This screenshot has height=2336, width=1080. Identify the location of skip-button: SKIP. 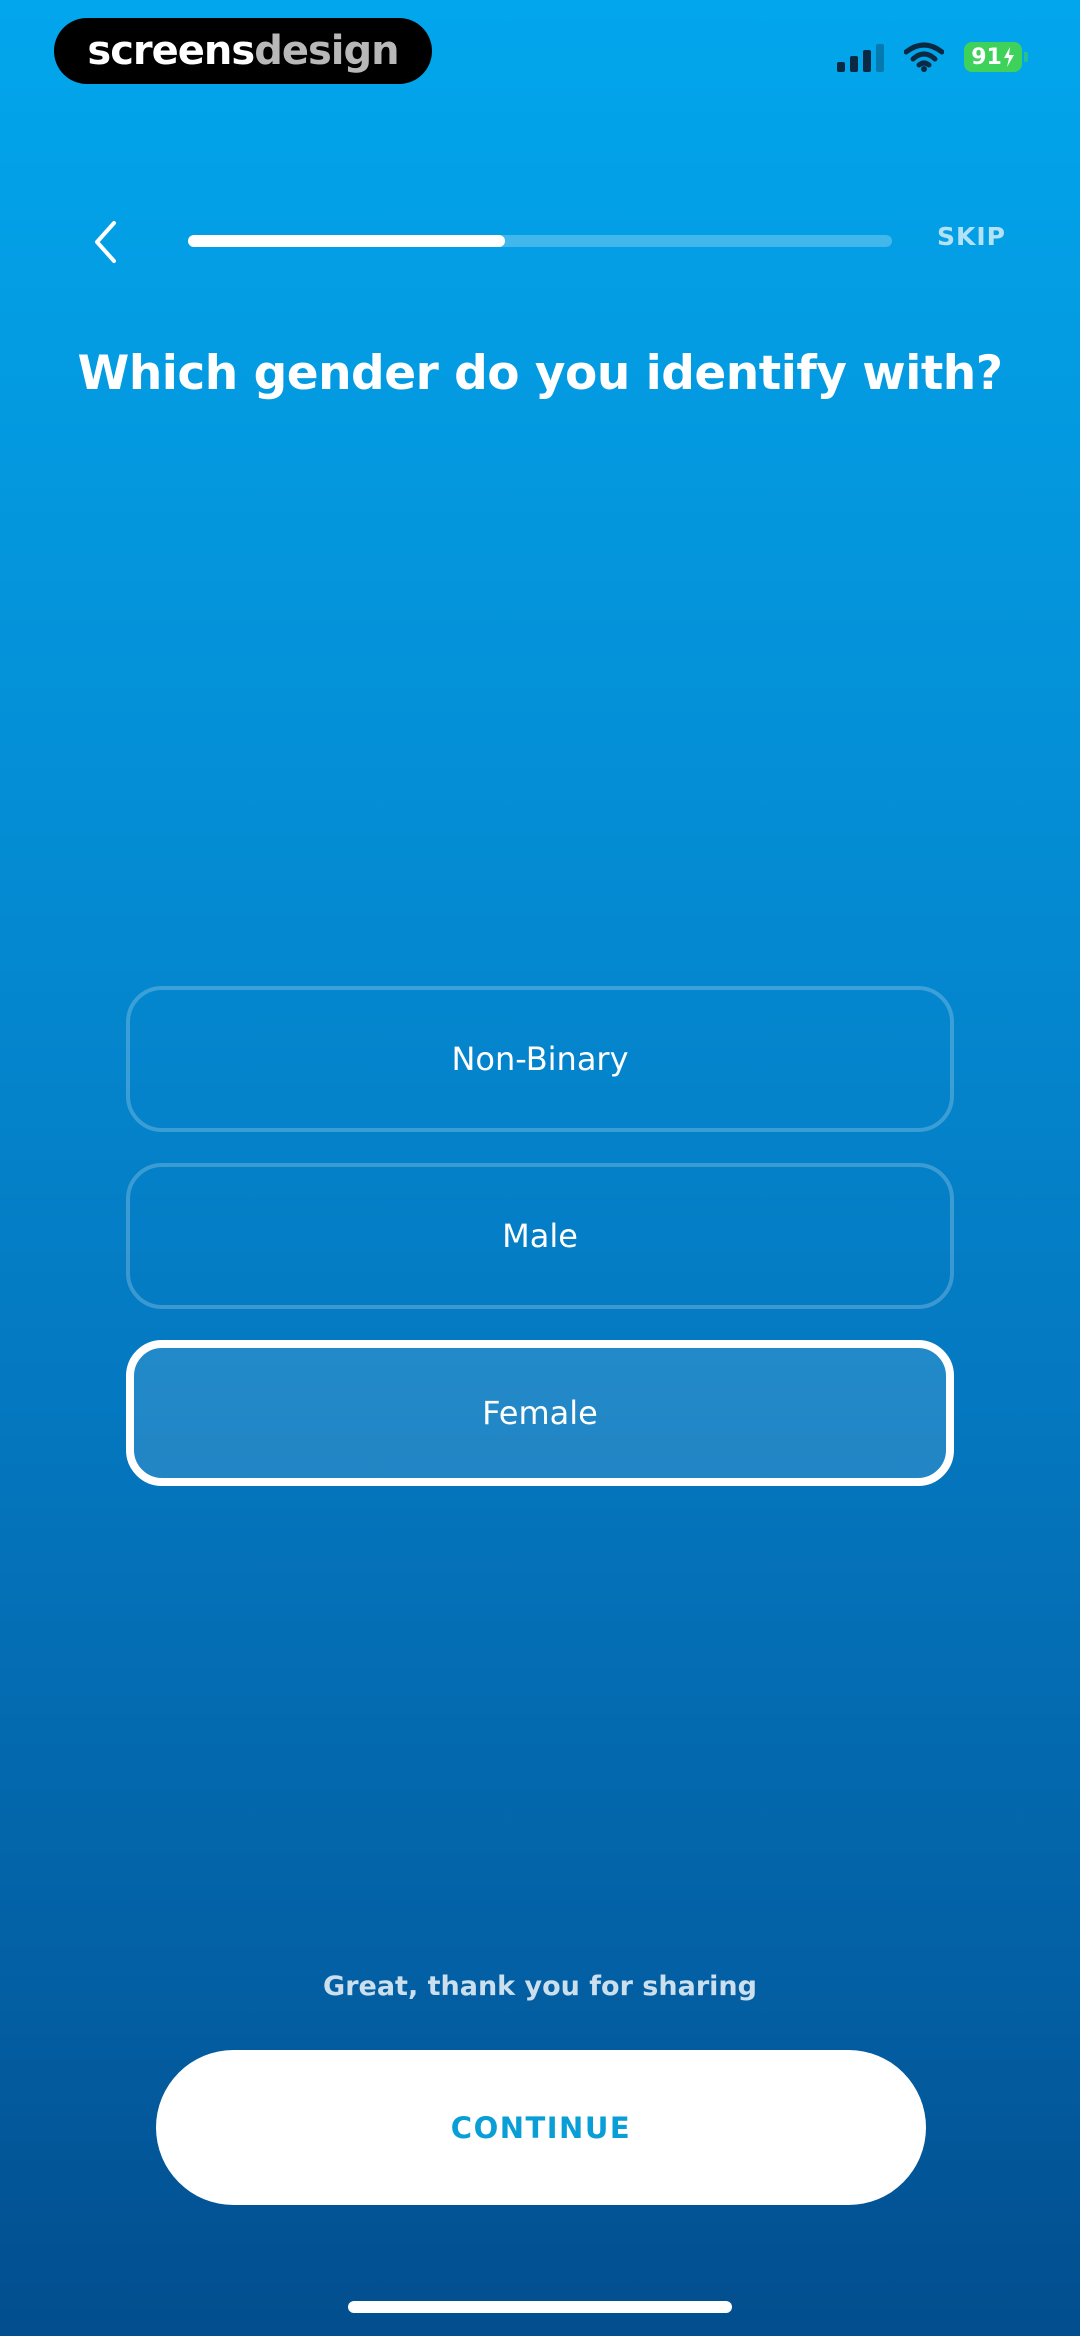
(971, 236).